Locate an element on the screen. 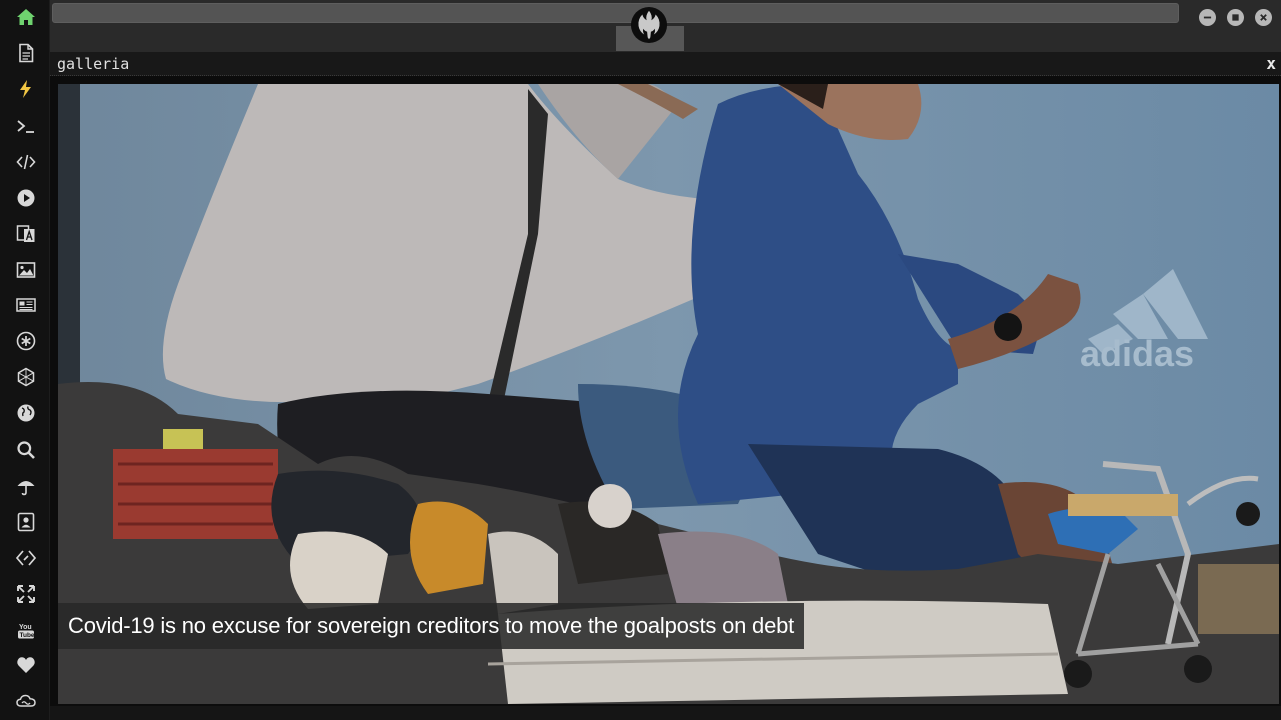  sidebar-item-expand is located at coordinates (26, 594).